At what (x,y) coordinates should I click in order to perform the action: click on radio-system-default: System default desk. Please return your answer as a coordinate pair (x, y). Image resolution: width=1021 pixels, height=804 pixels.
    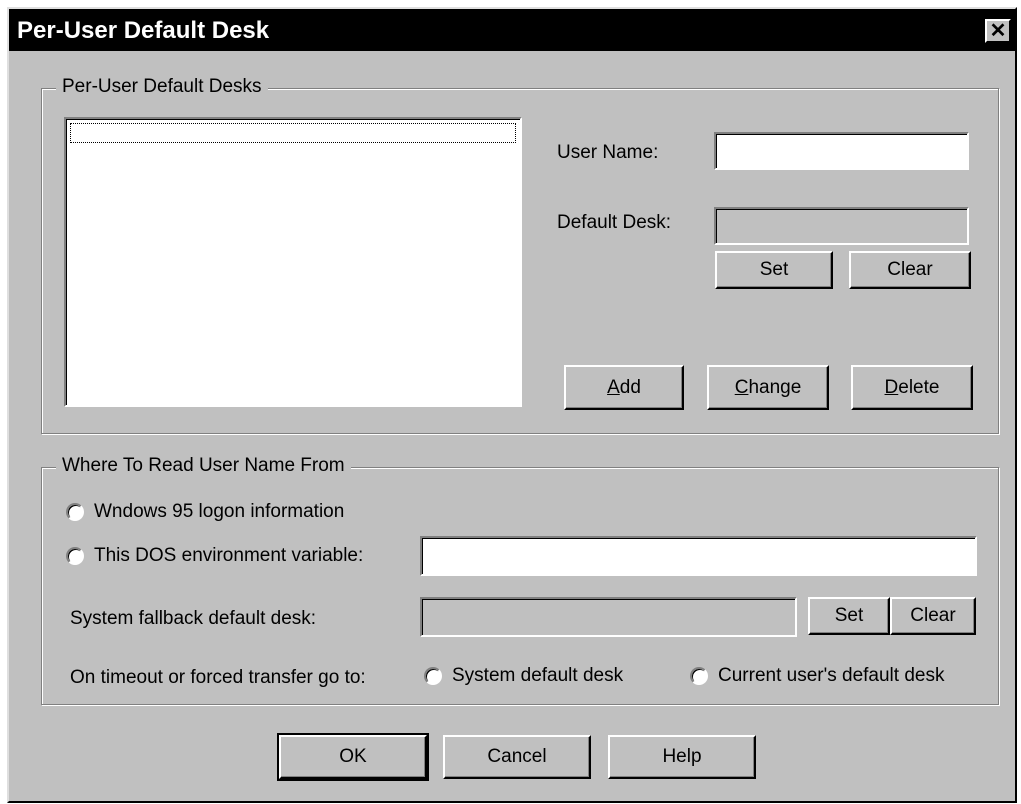
    Looking at the image, I should click on (523, 676).